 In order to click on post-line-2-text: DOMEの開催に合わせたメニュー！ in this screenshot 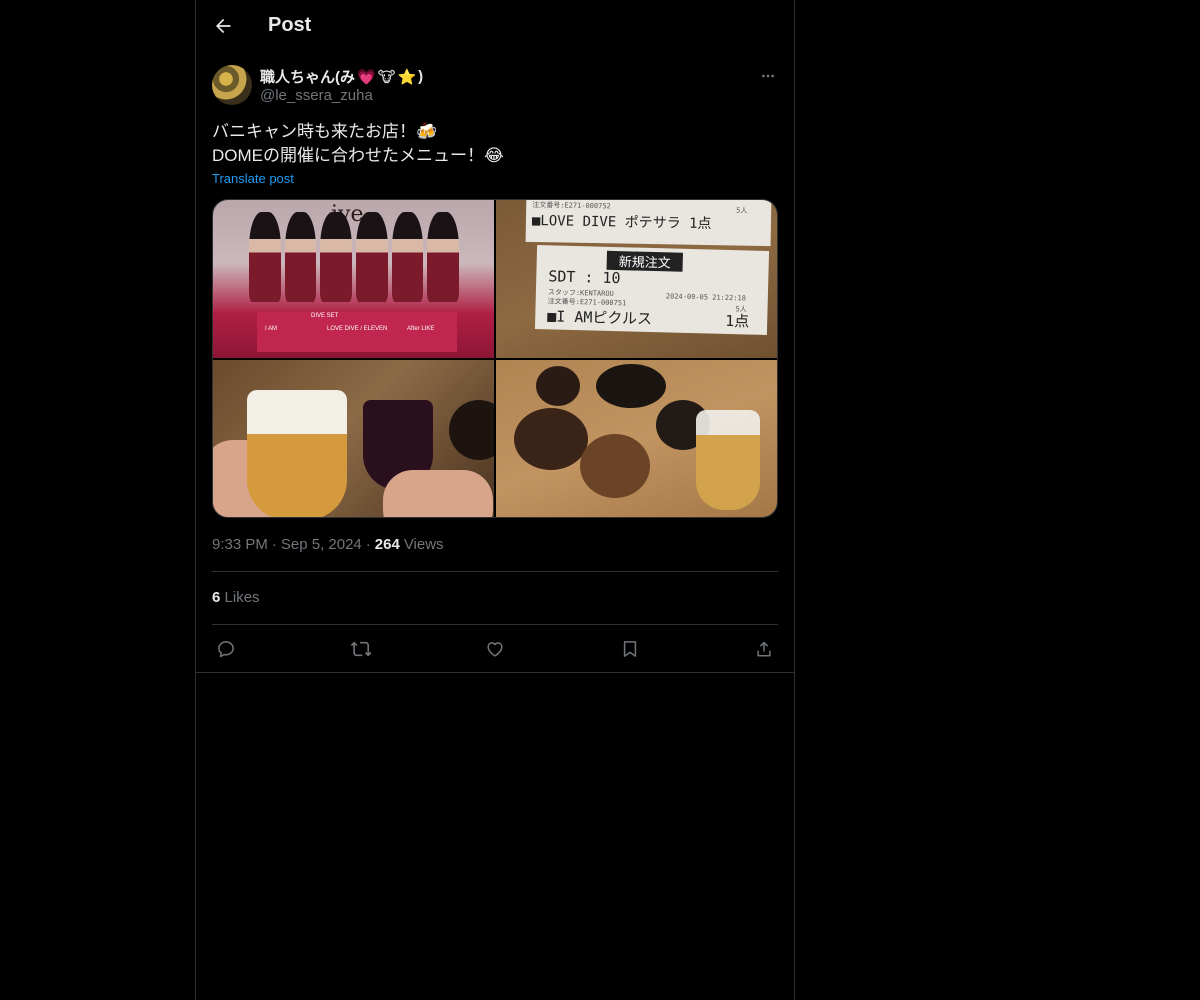, I will do `click(348, 155)`.